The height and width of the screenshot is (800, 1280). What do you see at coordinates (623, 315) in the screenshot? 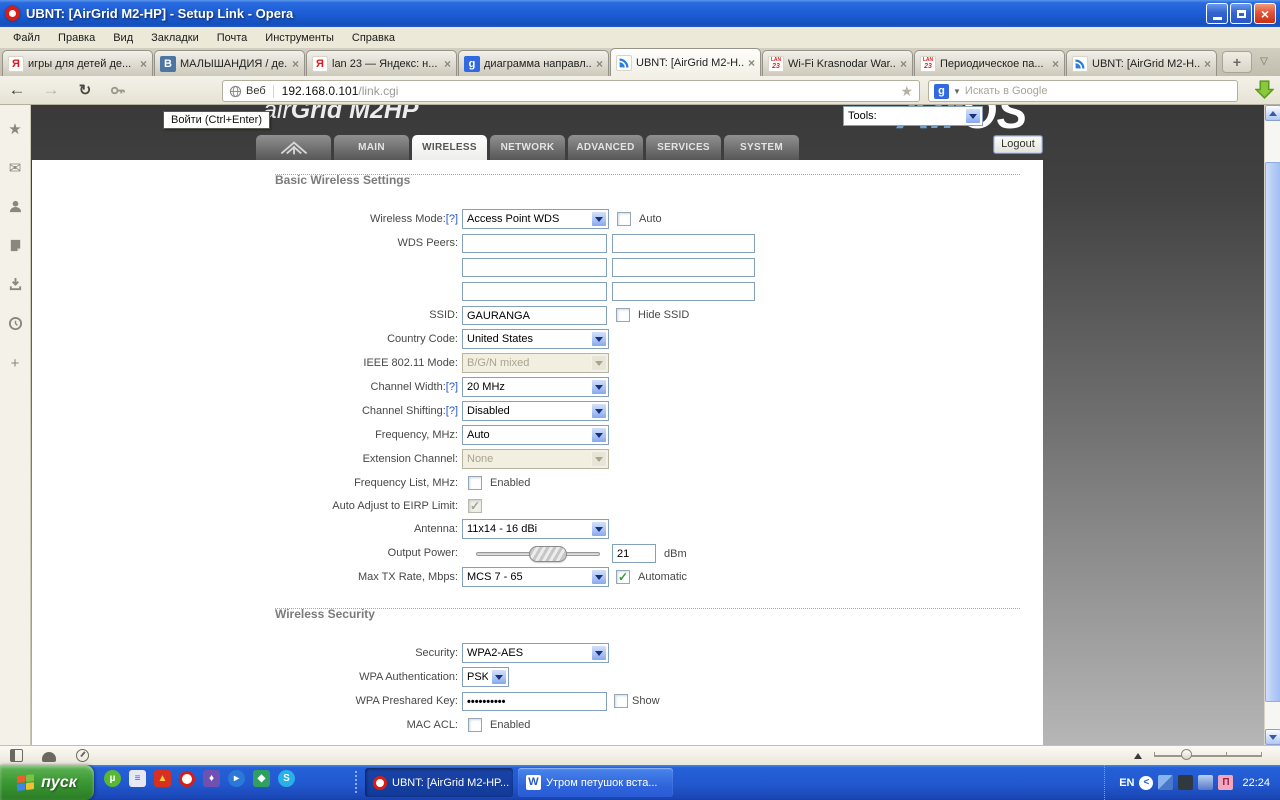
I see `hide-ssid-checkbox` at bounding box center [623, 315].